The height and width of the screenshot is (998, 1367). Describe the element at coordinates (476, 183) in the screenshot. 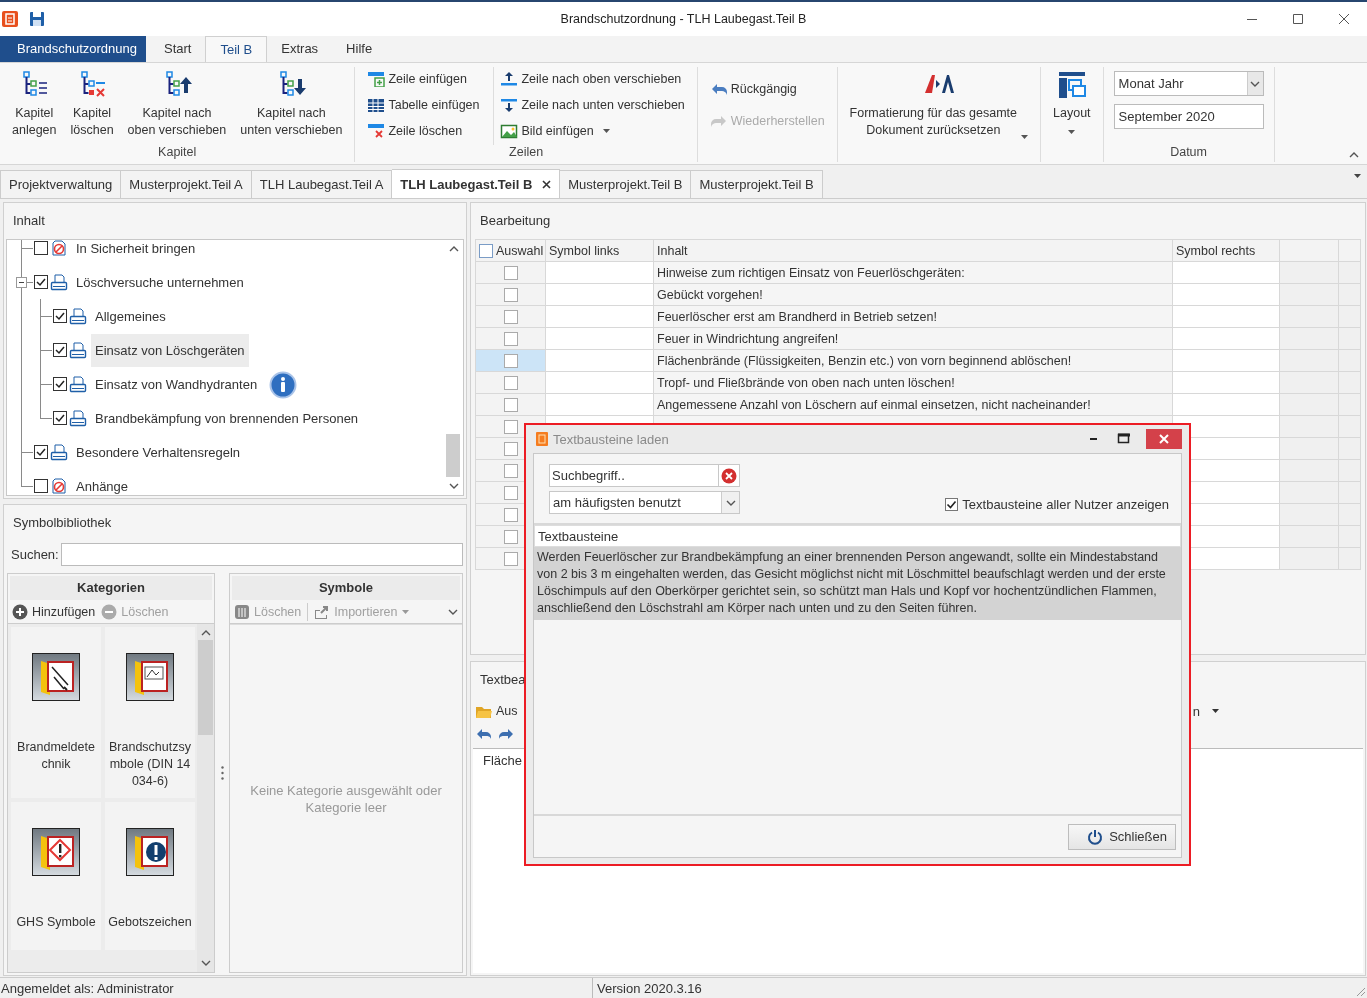

I see `document-tab: TLH Laubegast.Teil B` at that location.